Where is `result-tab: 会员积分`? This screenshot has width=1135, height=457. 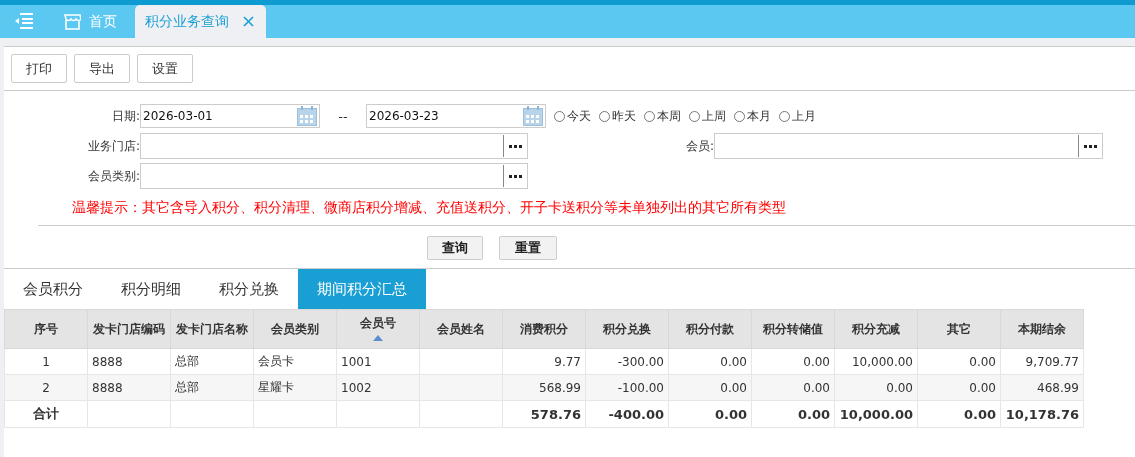 result-tab: 会员积分 is located at coordinates (53, 289).